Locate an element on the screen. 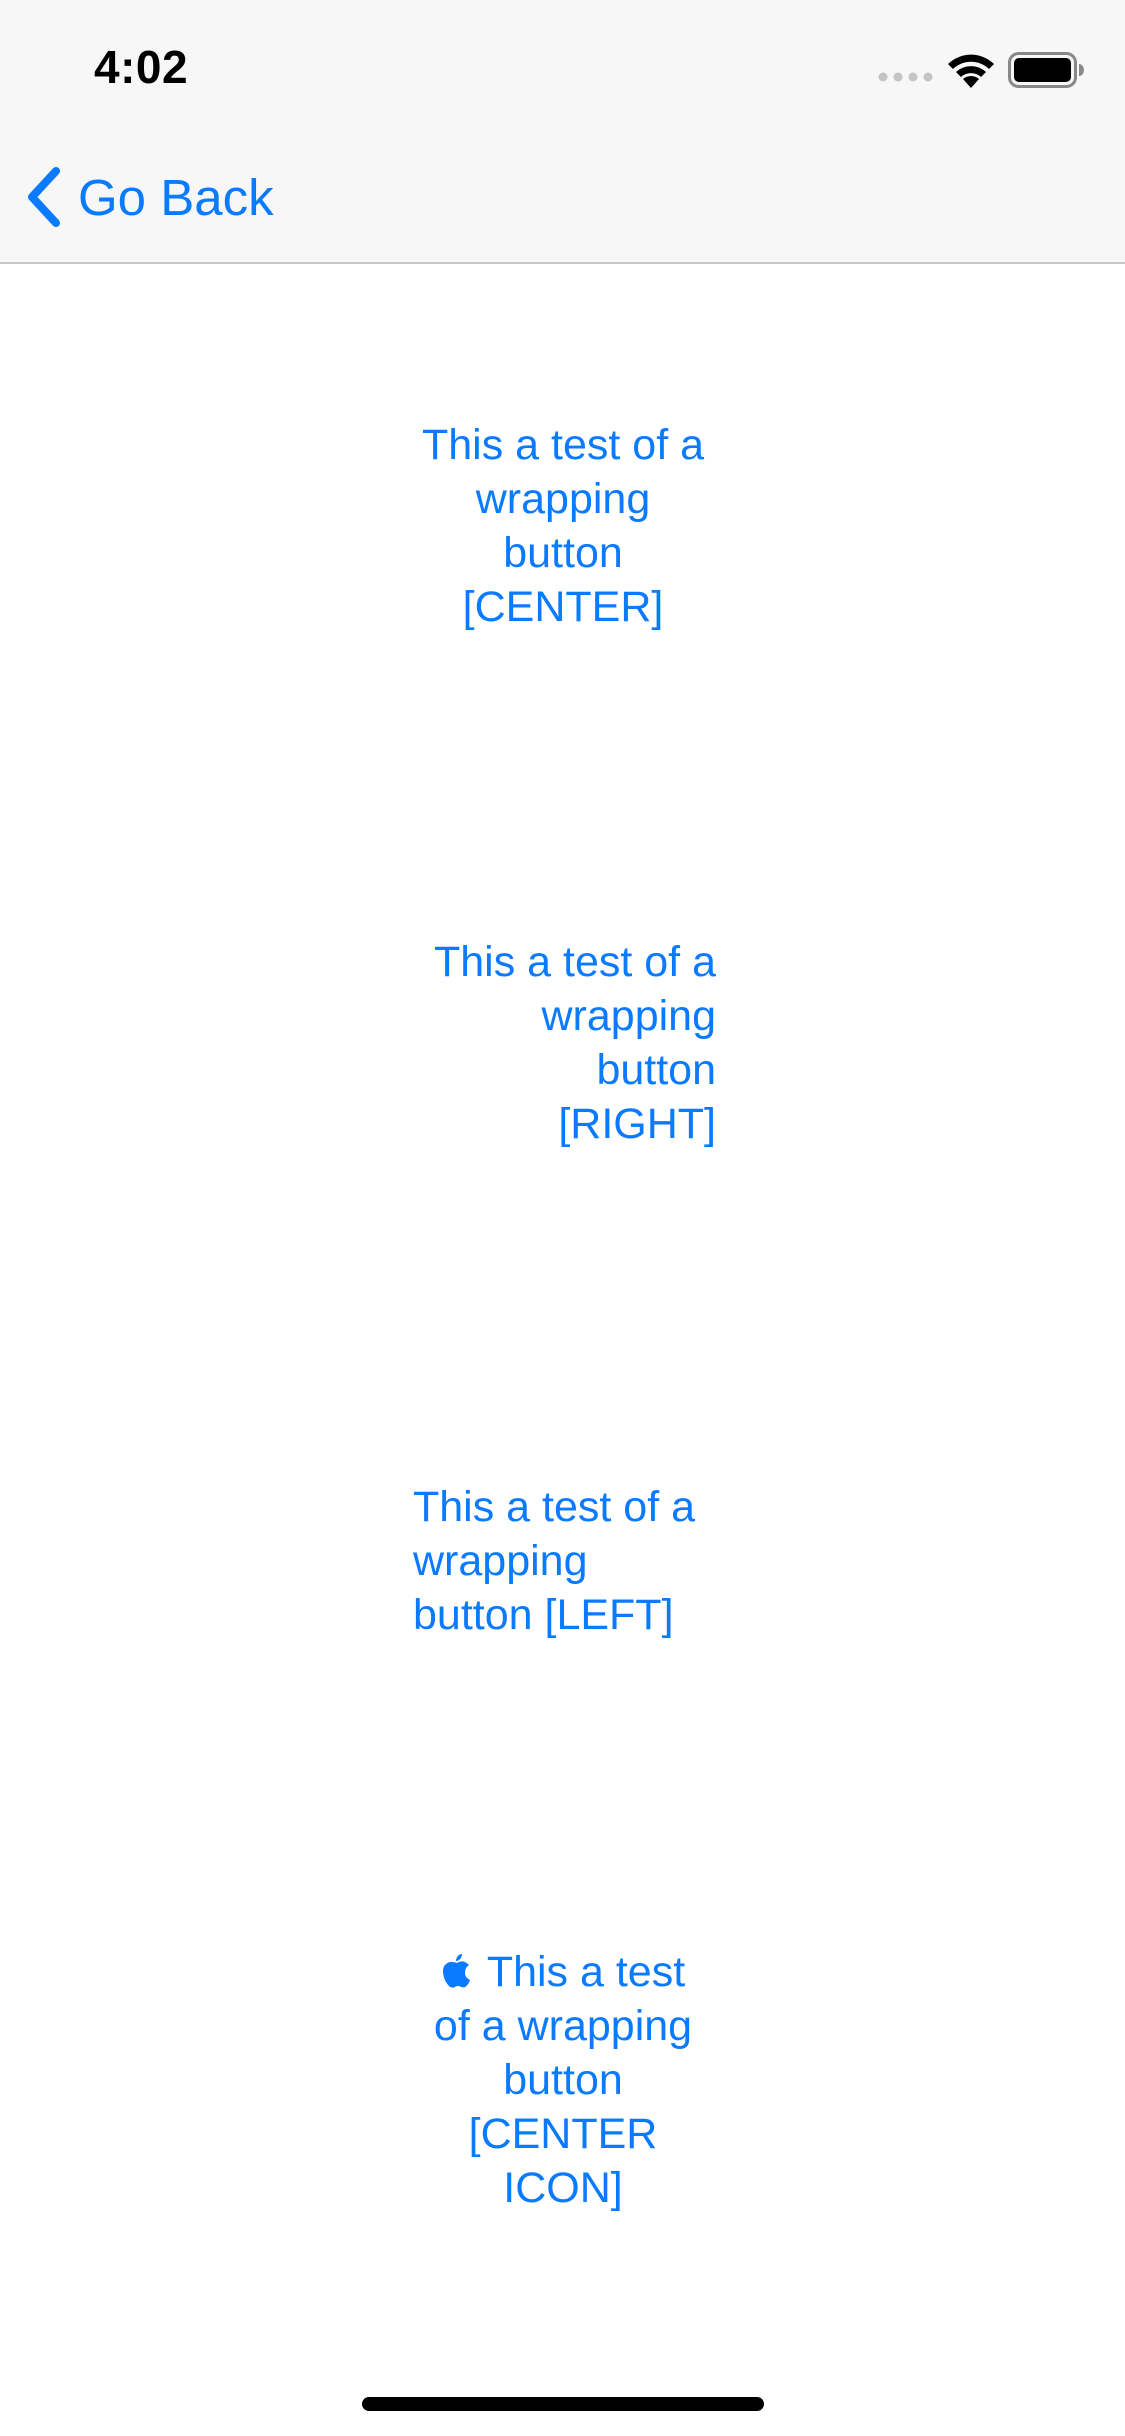 This screenshot has height=2436, width=1125. navigation-bar: Go Back is located at coordinates (562, 198).